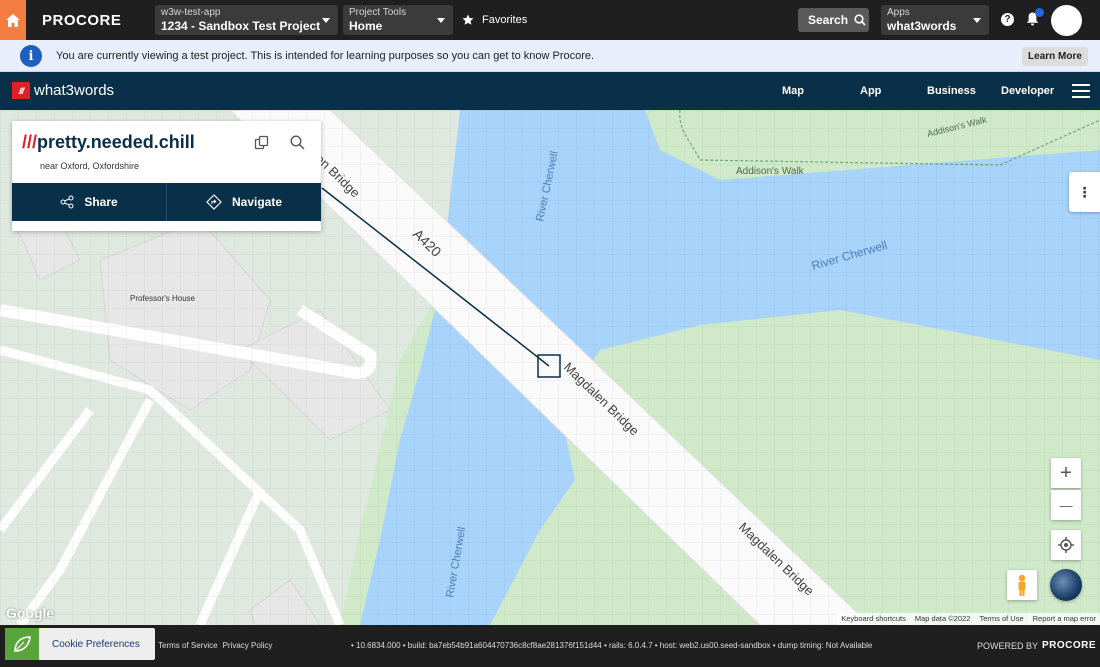  I want to click on project-name: 1234 - Sandbox Test Project, so click(241, 26).